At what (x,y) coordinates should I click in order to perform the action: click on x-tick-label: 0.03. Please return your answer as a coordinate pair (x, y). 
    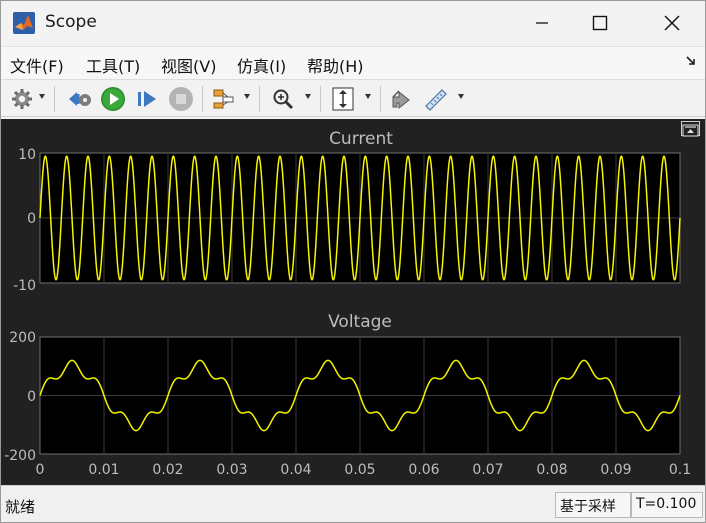
    Looking at the image, I should click on (231, 470).